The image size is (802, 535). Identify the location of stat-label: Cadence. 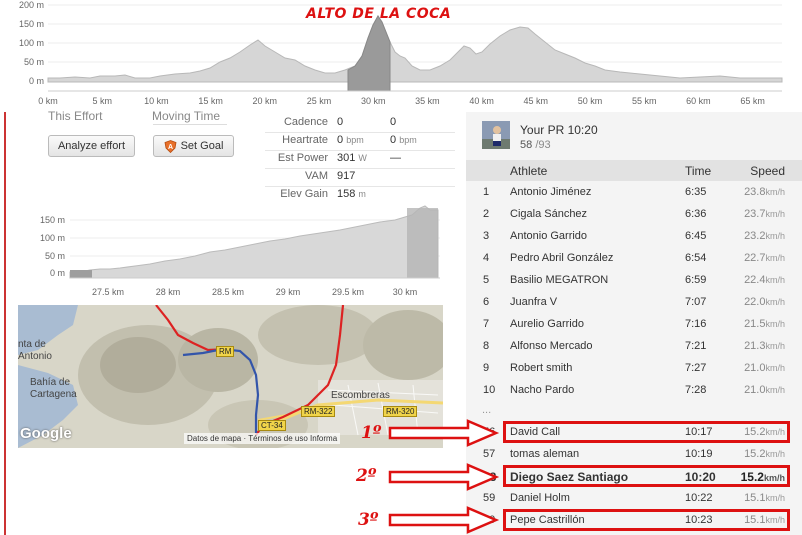
(305, 122).